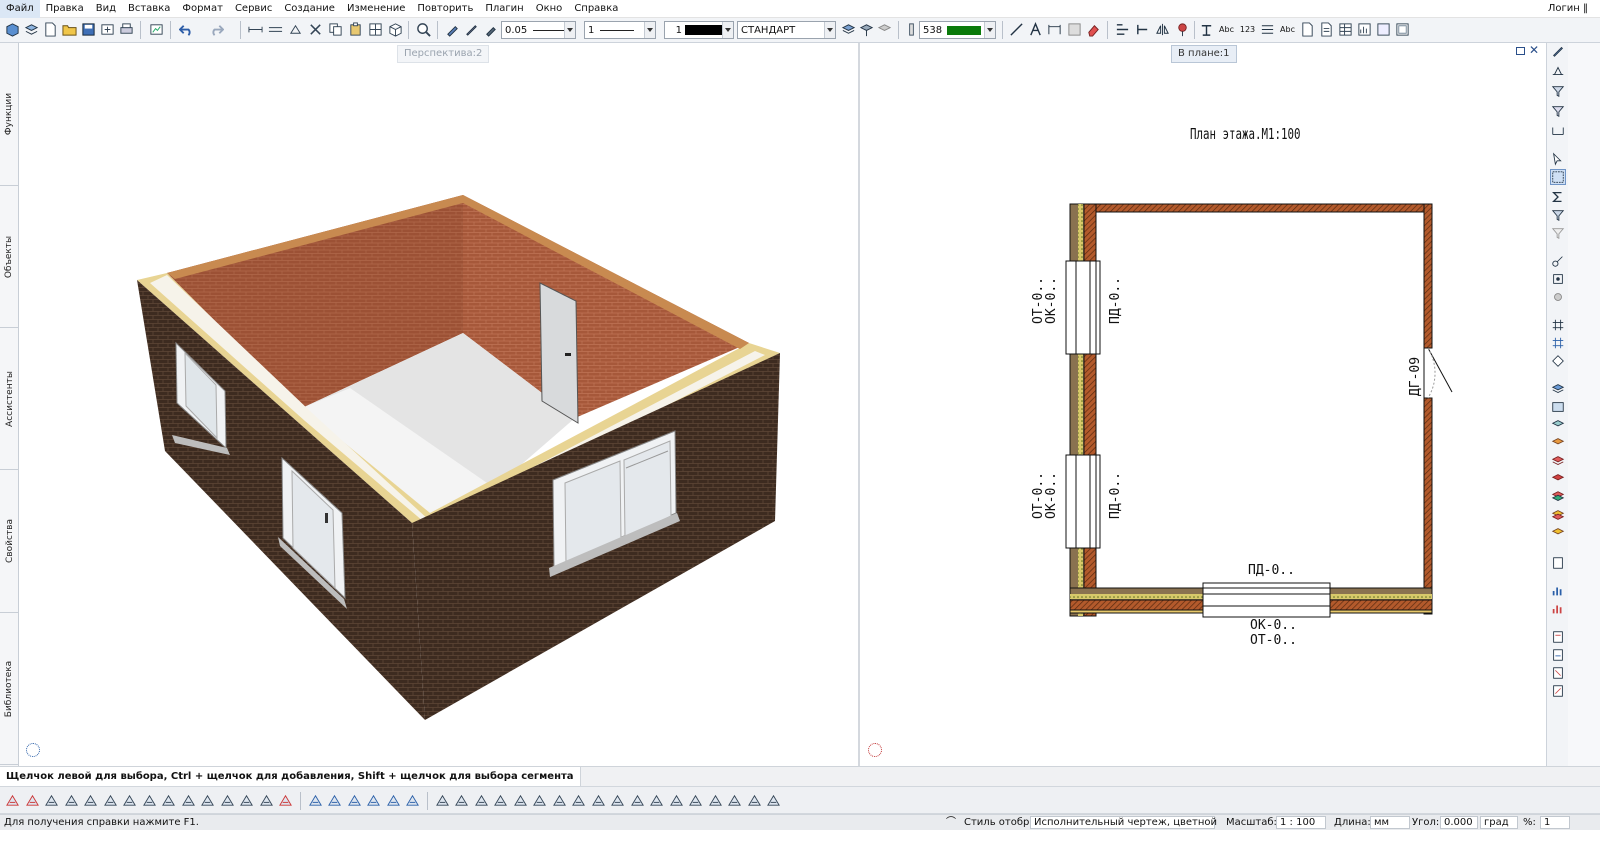  Describe the element at coordinates (1558, 389) in the screenshot. I see `layer-blue-icon` at that location.